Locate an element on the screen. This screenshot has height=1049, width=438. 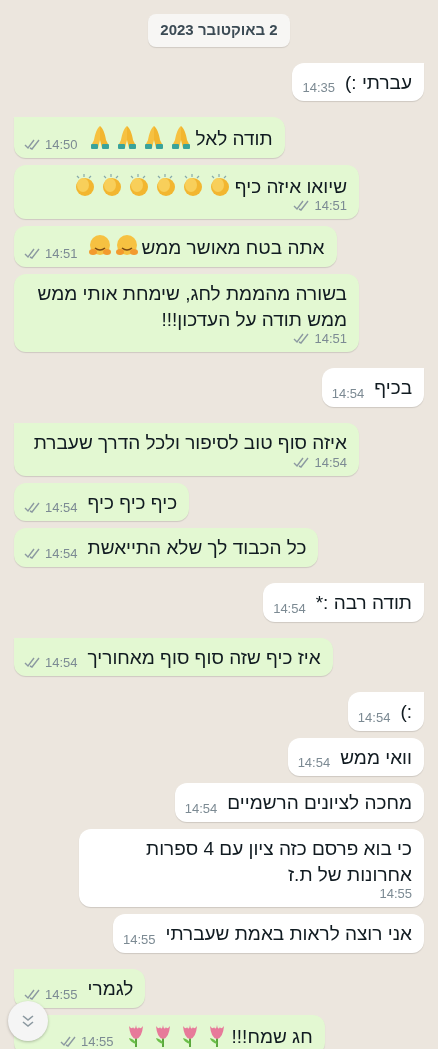
double-chevron-down-icon is located at coordinates (28, 1021).